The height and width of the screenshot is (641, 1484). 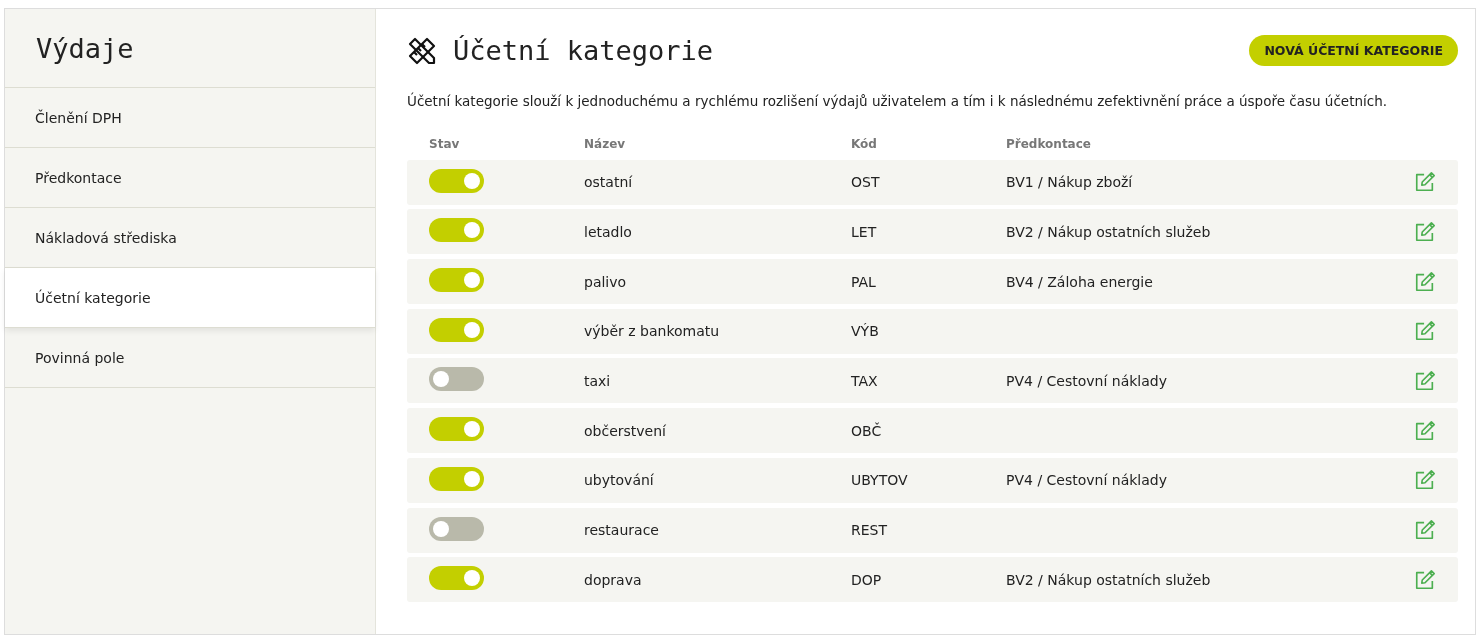 I want to click on table-cell-text: ostatní, so click(x=609, y=182).